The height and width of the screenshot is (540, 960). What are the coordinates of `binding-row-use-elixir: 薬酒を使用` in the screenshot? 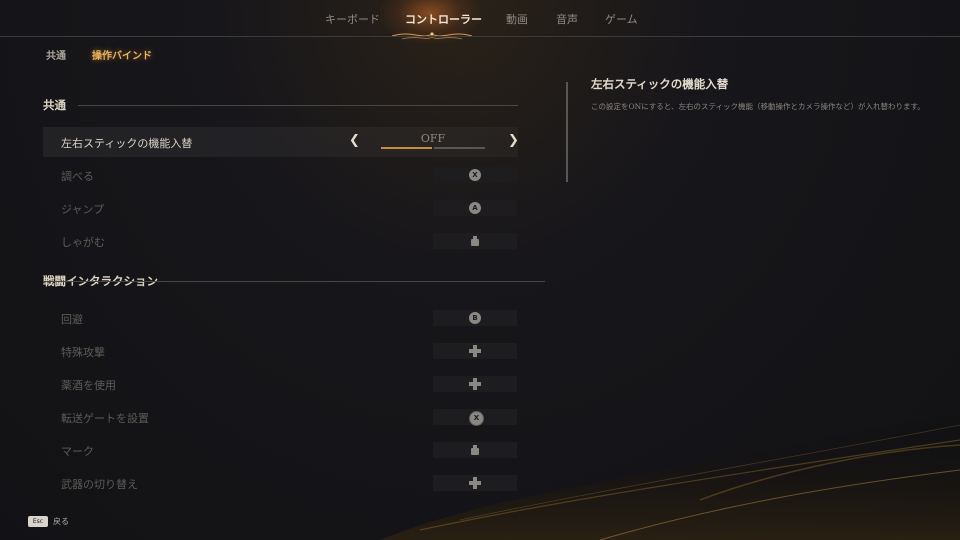 It's located at (280, 384).